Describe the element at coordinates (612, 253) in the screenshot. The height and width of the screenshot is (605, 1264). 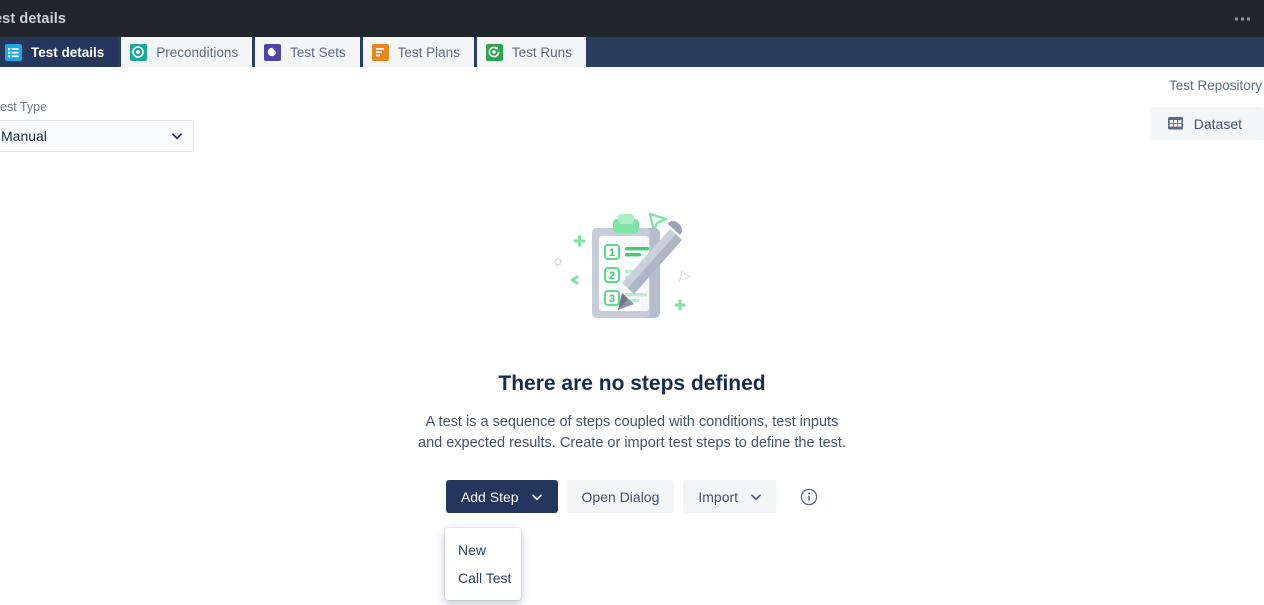
I see `step-number-1: 1` at that location.